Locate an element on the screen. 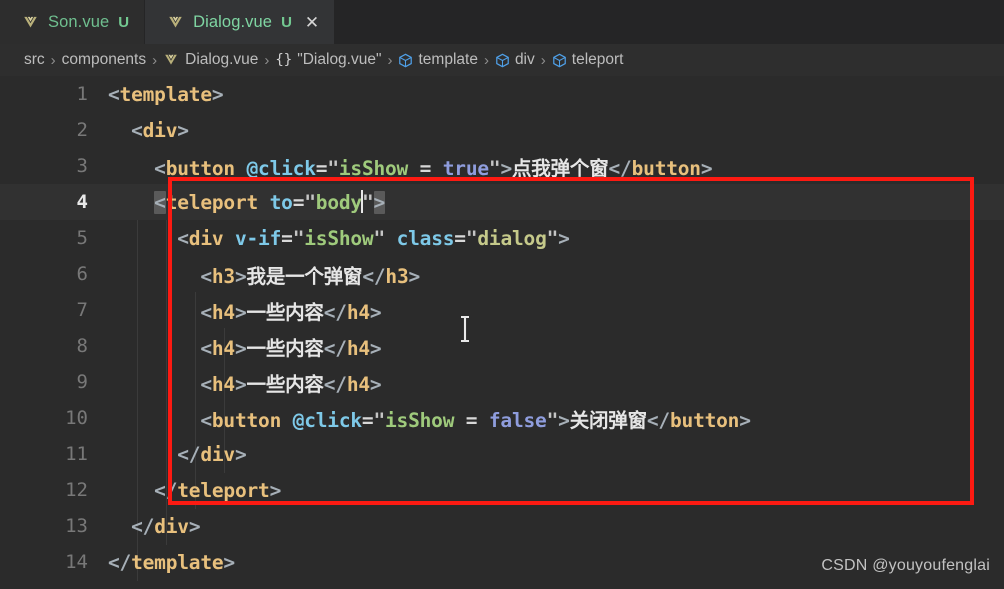 The width and height of the screenshot is (1004, 589). code-line: 5 <div v-if="isShow" class="dialog"> is located at coordinates (502, 238).